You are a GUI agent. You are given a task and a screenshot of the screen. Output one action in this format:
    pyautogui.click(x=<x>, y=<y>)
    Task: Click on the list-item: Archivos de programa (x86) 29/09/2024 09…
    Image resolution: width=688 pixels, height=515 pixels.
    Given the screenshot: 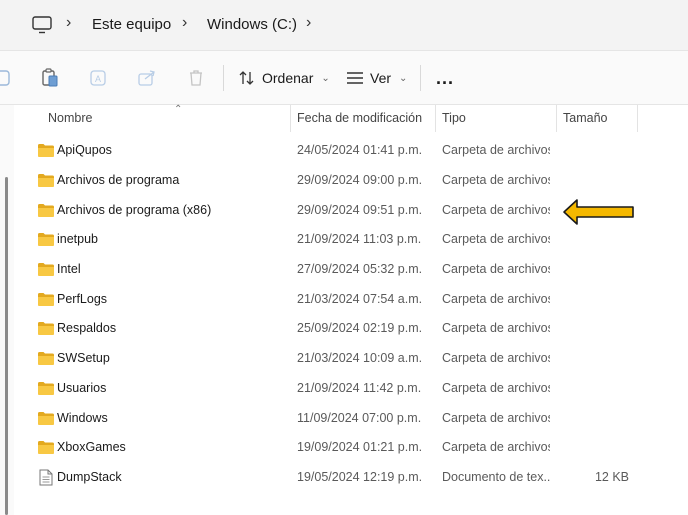 What is the action you would take?
    pyautogui.click(x=324, y=210)
    